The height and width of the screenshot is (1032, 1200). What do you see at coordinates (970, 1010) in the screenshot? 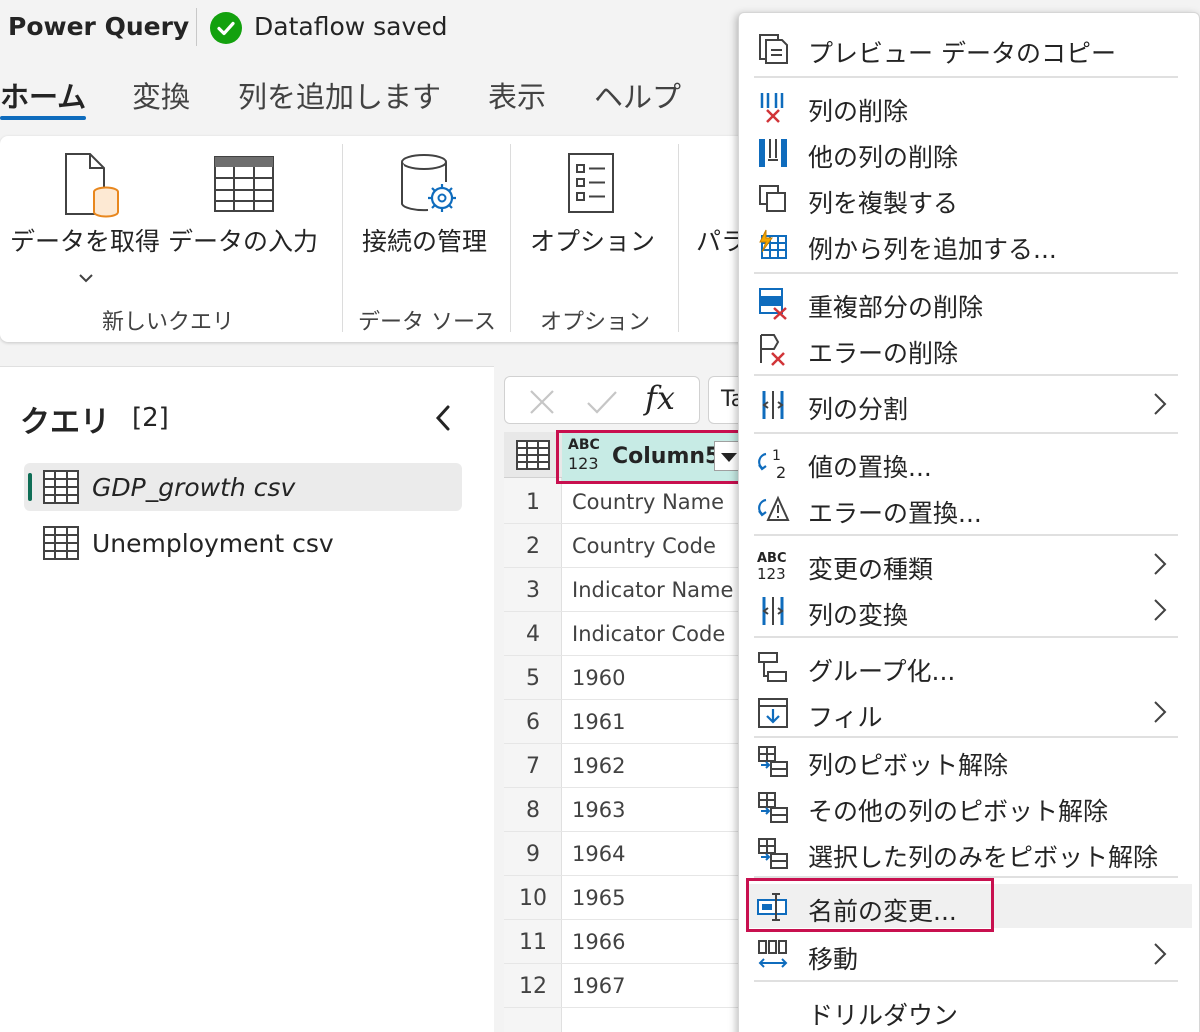
I see `menu-item-drill-down: ドリルダウン` at bounding box center [970, 1010].